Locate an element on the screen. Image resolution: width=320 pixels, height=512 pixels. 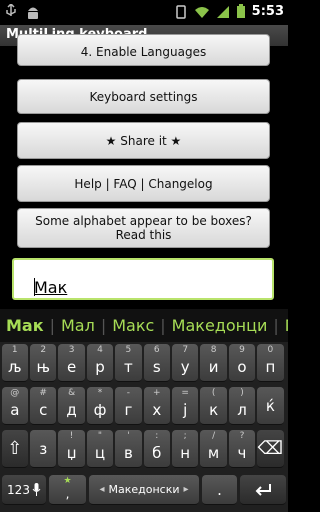
key-letter: 7у is located at coordinates (185, 363).